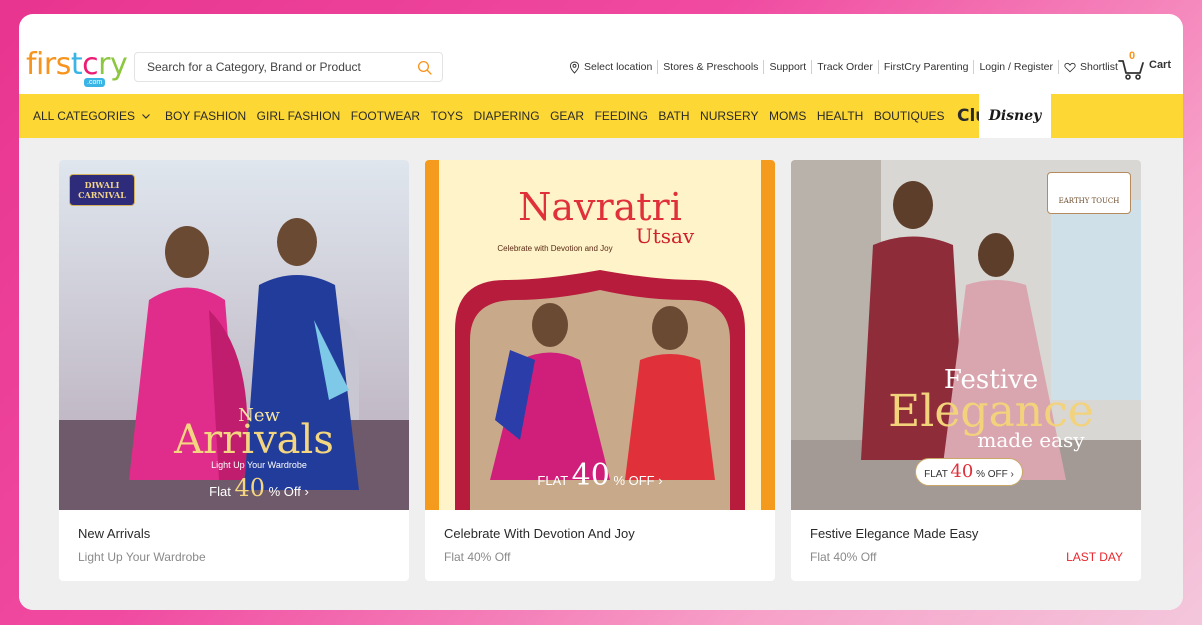 Image resolution: width=1202 pixels, height=625 pixels. Describe the element at coordinates (114, 533) in the screenshot. I see `tile-title: New Arrivals` at that location.